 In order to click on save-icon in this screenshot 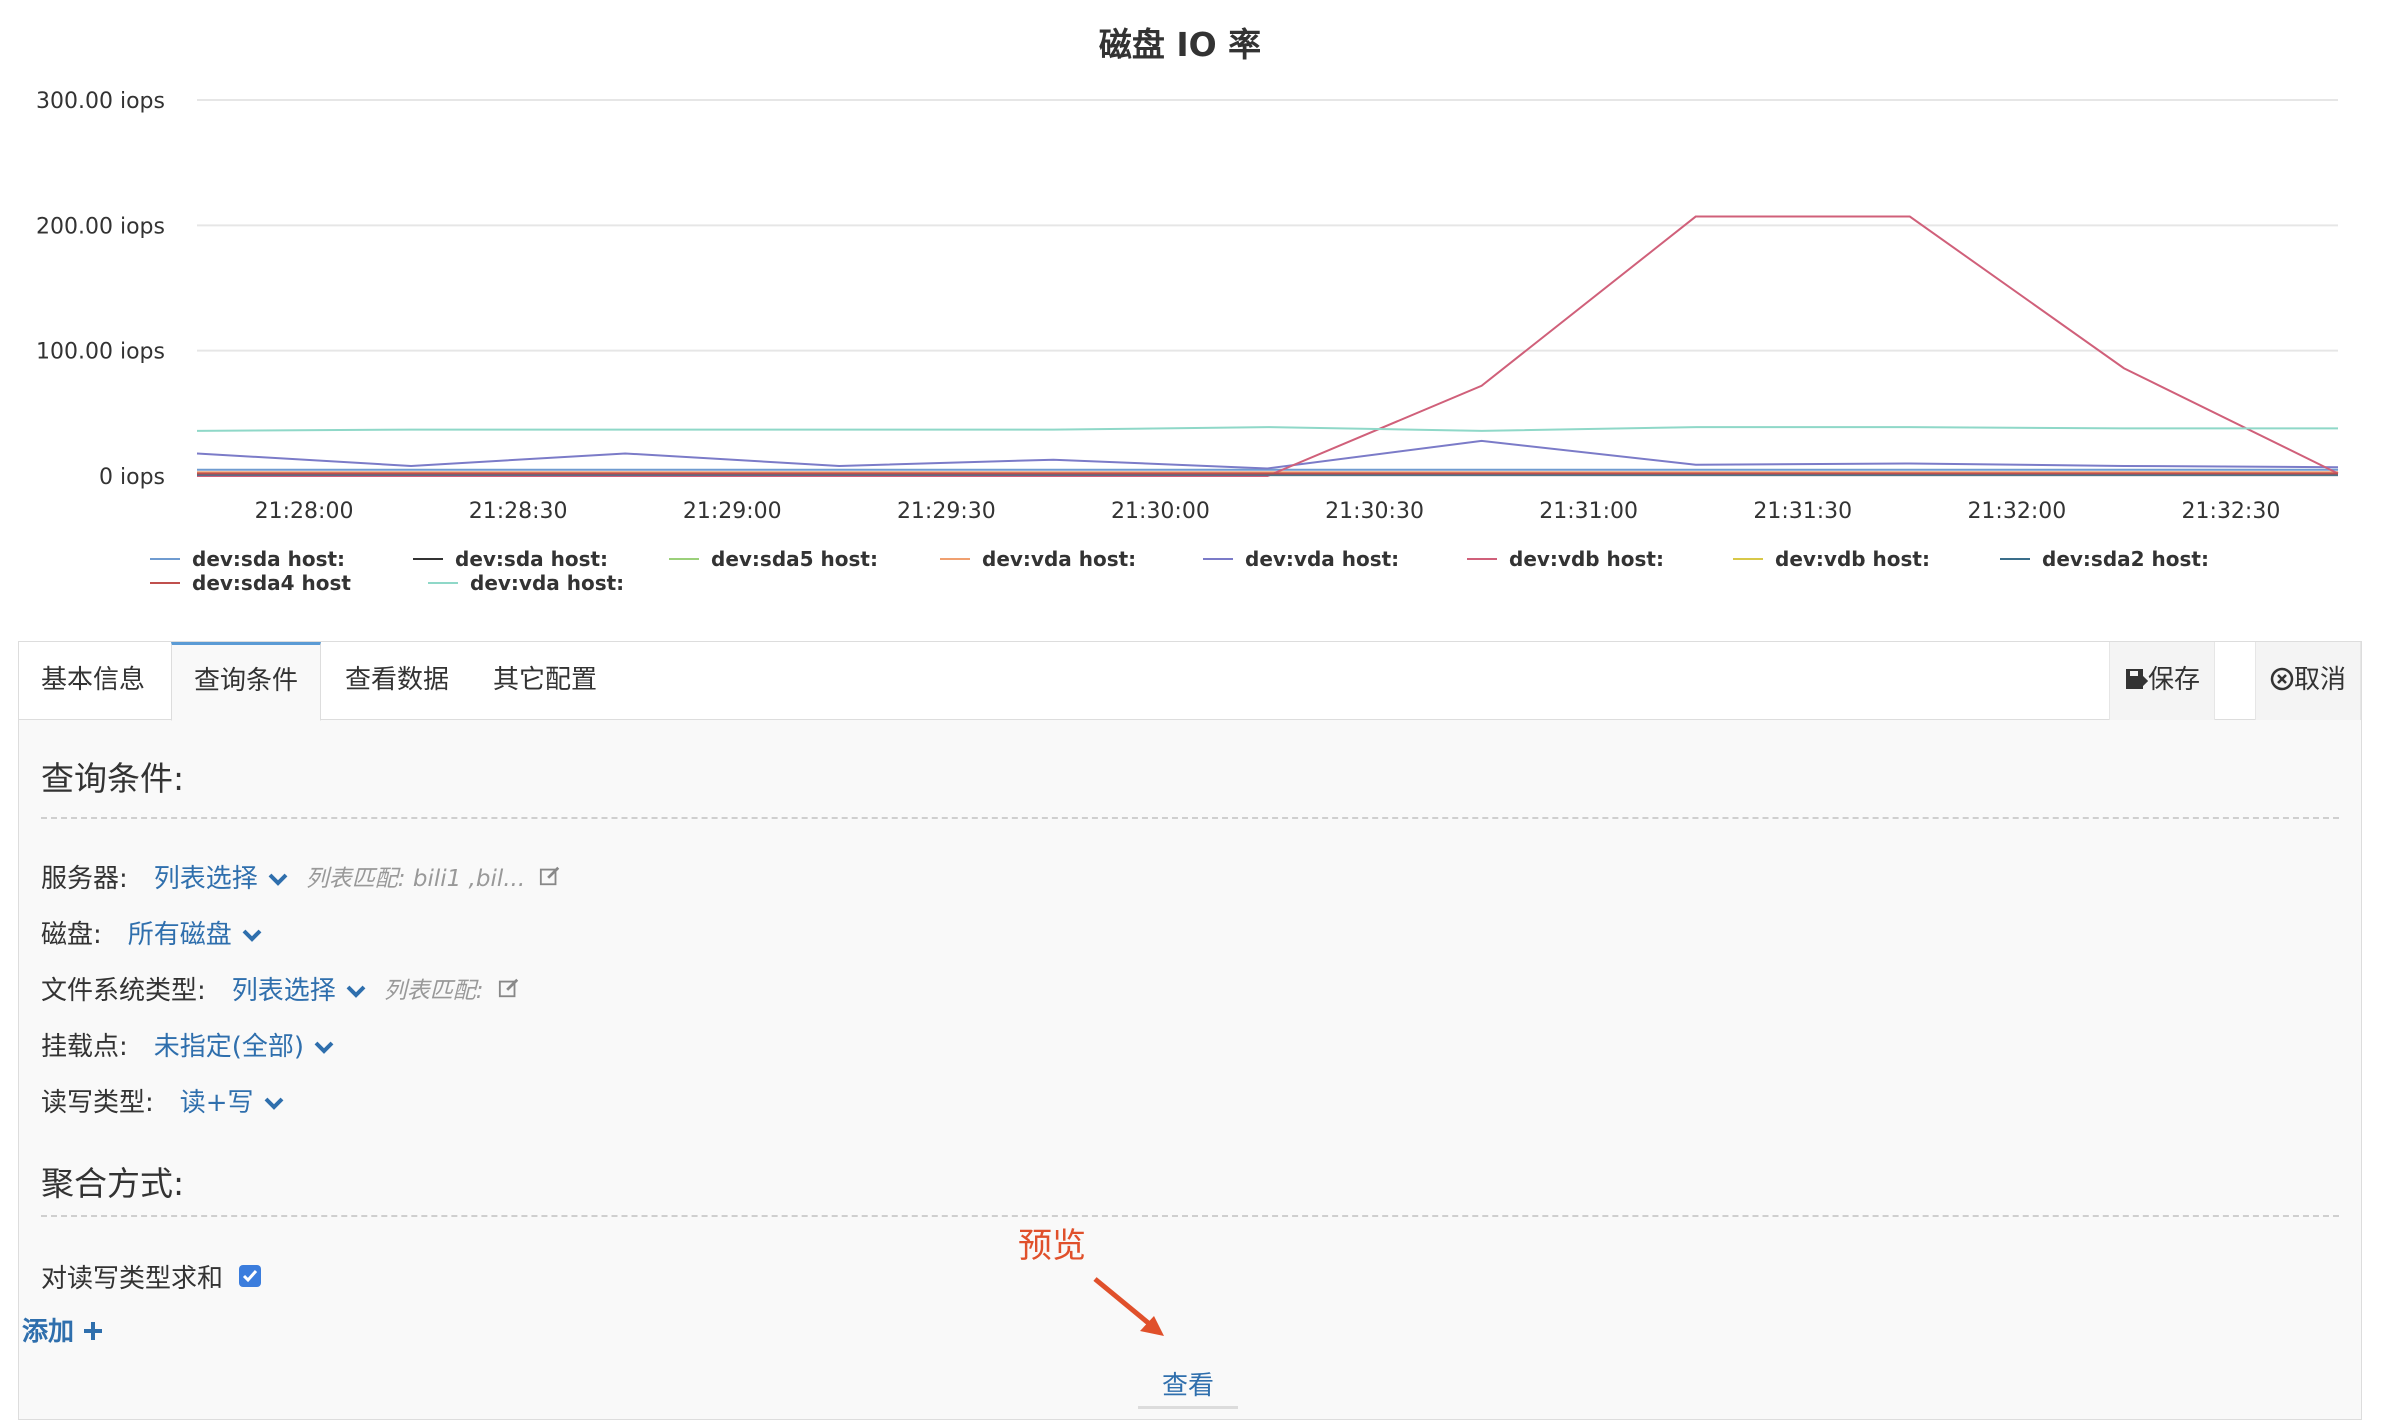, I will do `click(2137, 679)`.